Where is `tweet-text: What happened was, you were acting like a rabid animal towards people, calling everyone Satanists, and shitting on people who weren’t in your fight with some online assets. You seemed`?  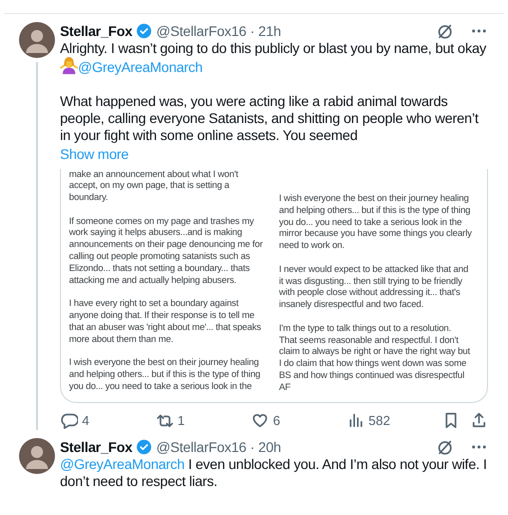 tweet-text: What happened was, you were acting like a rabid animal towards people, calling everyone Satanists, and shitting on people who weren’t in your fight with some online assets. You seemed is located at coordinates (270, 118).